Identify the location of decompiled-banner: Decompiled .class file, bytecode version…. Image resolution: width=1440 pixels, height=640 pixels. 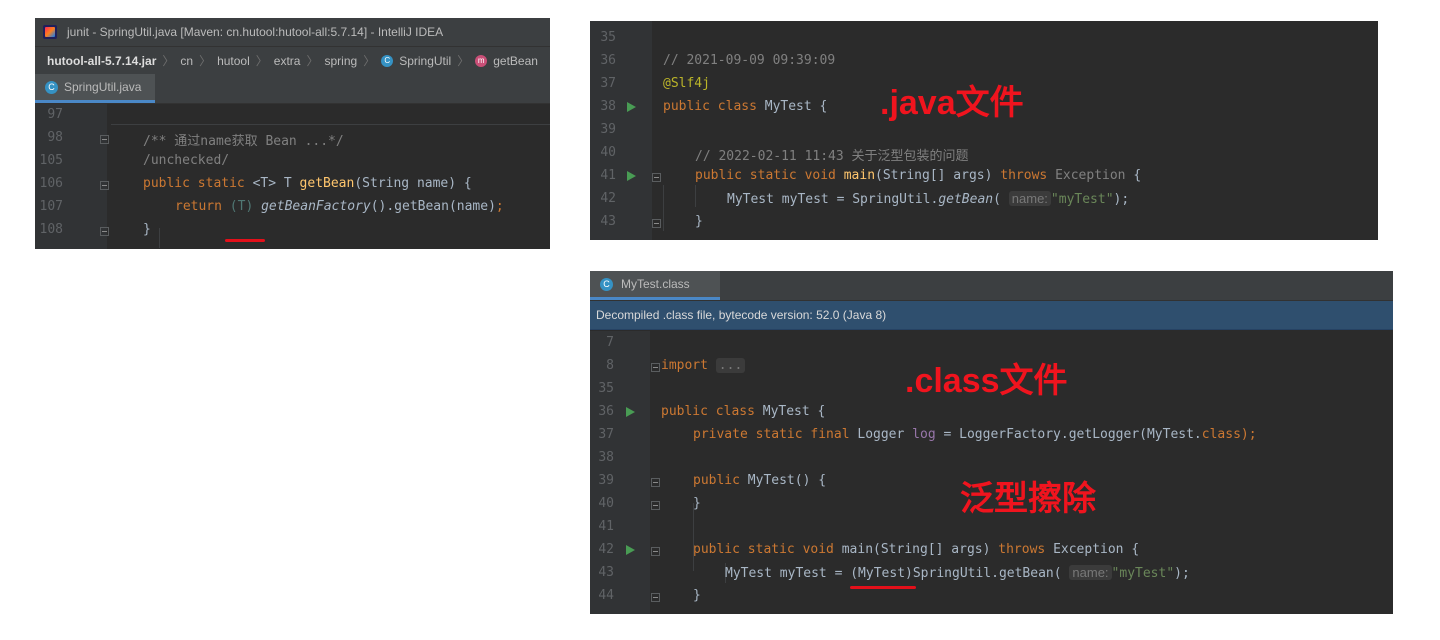
(991, 315).